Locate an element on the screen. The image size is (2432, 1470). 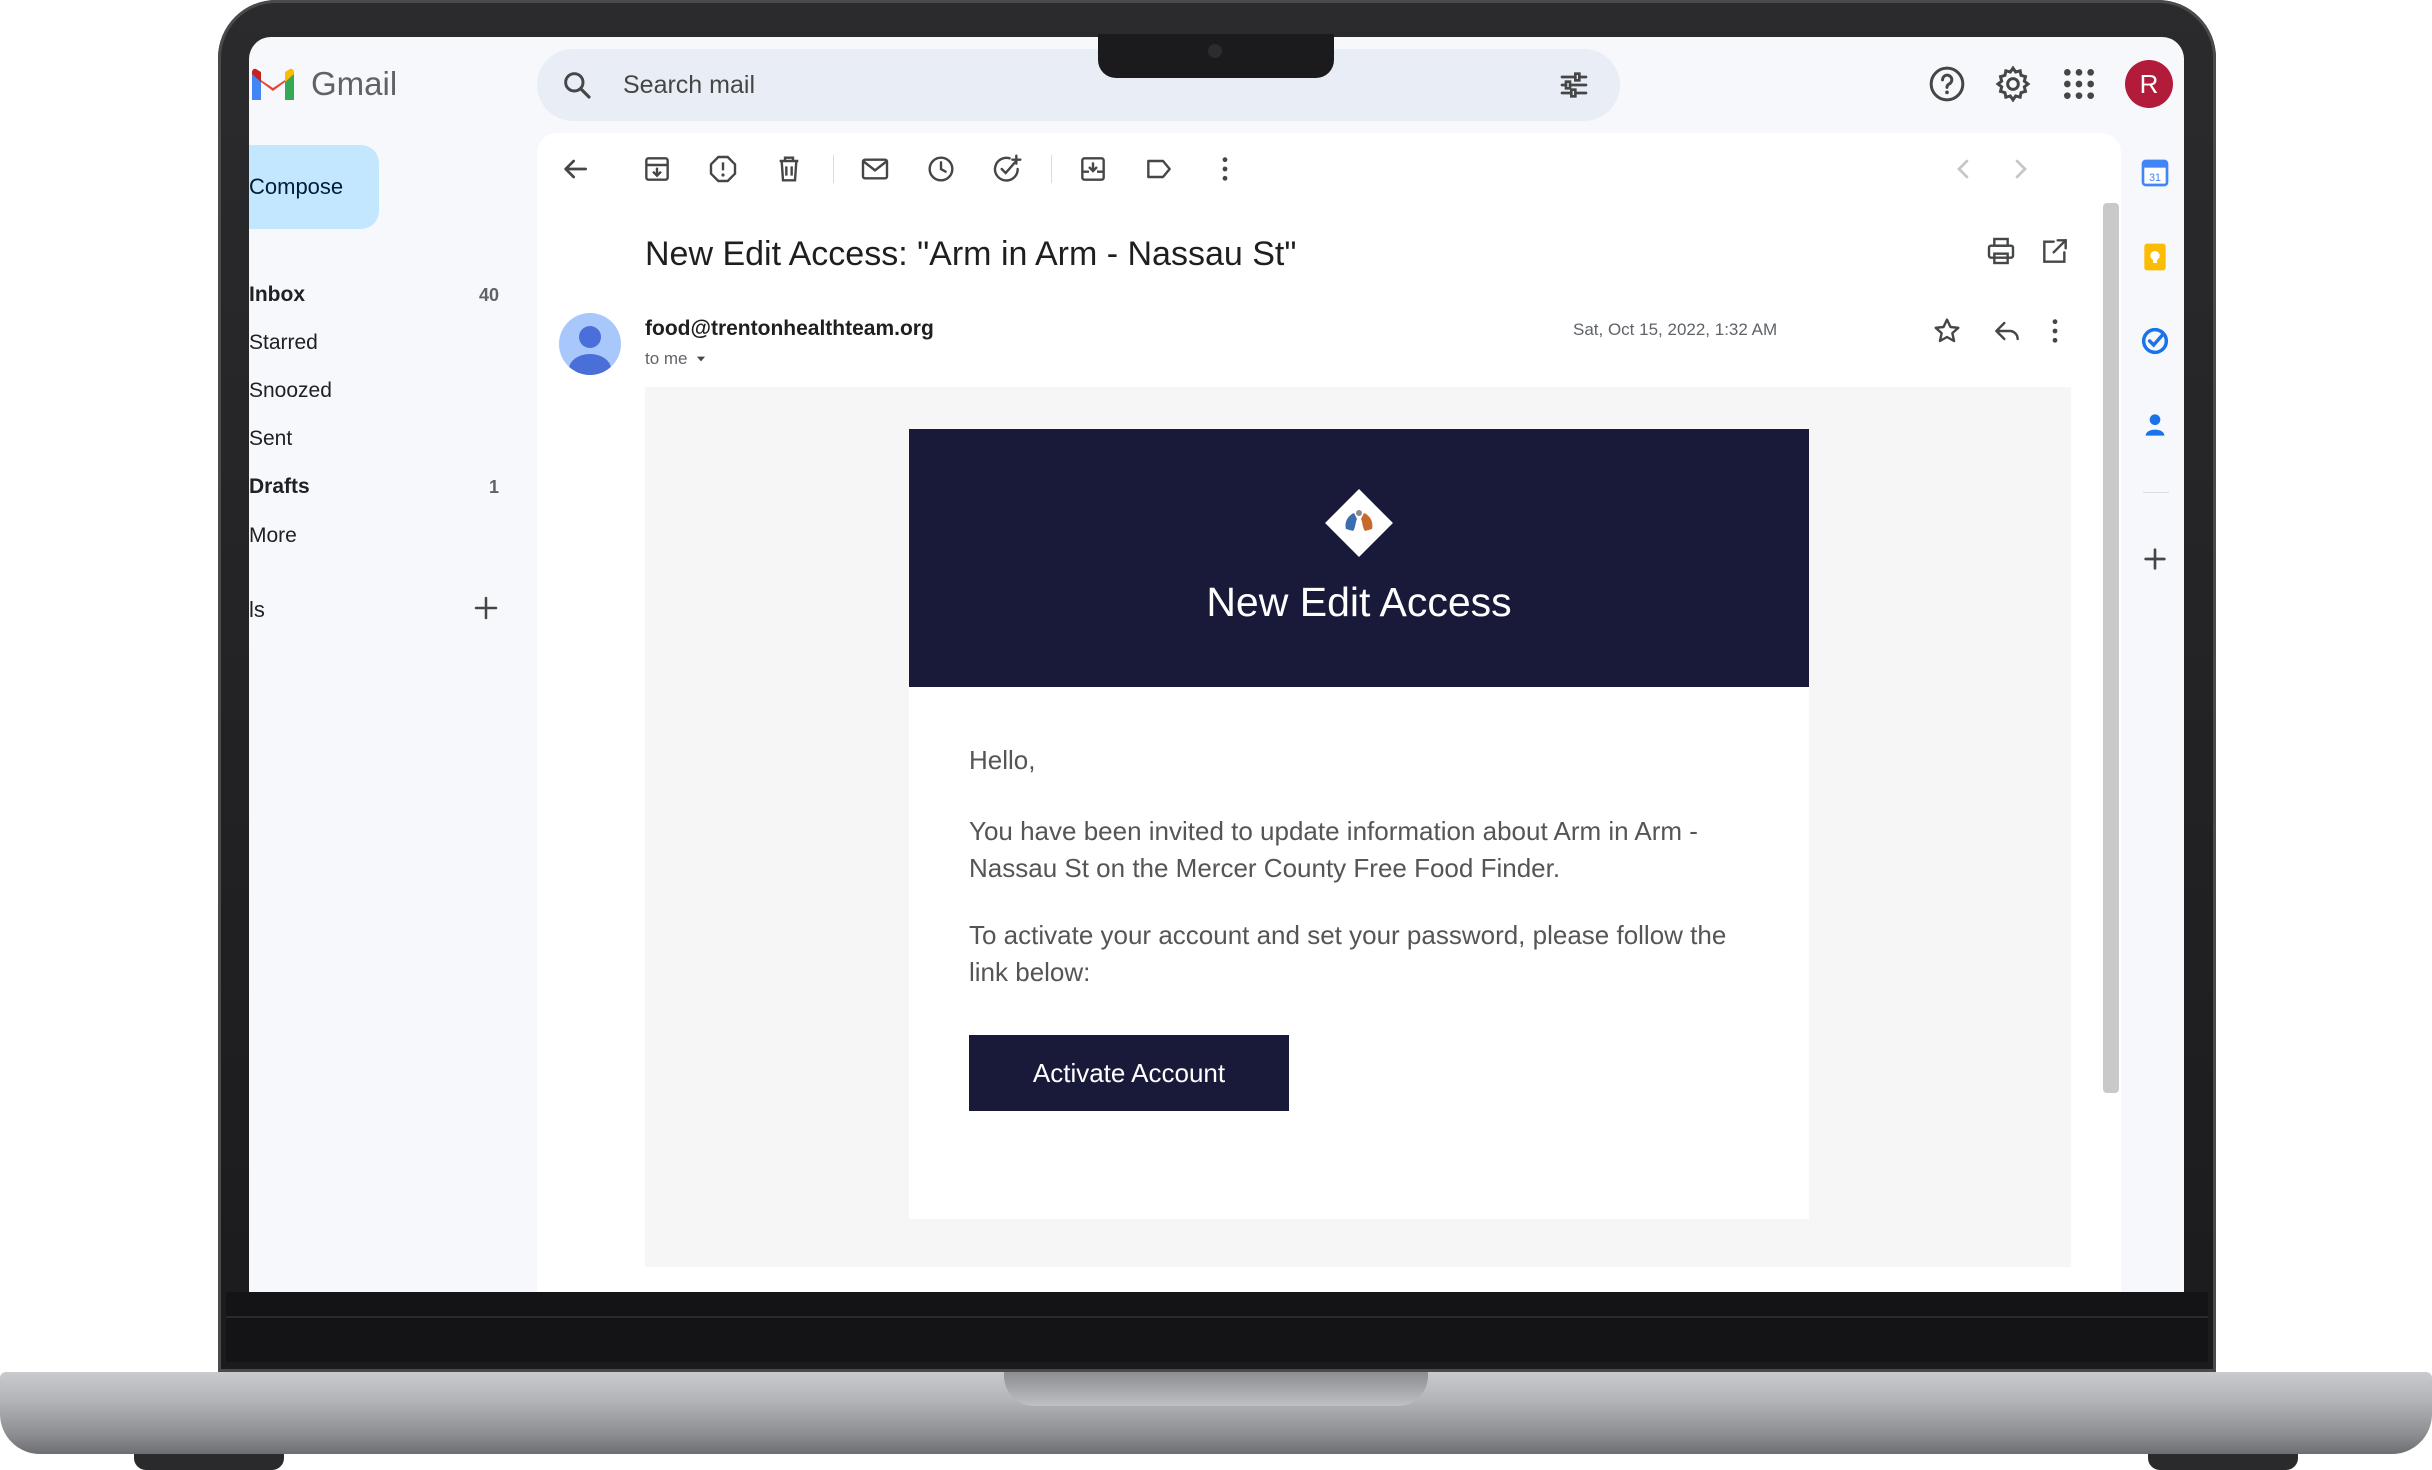
sidebar-item-label: More is located at coordinates (273, 535).